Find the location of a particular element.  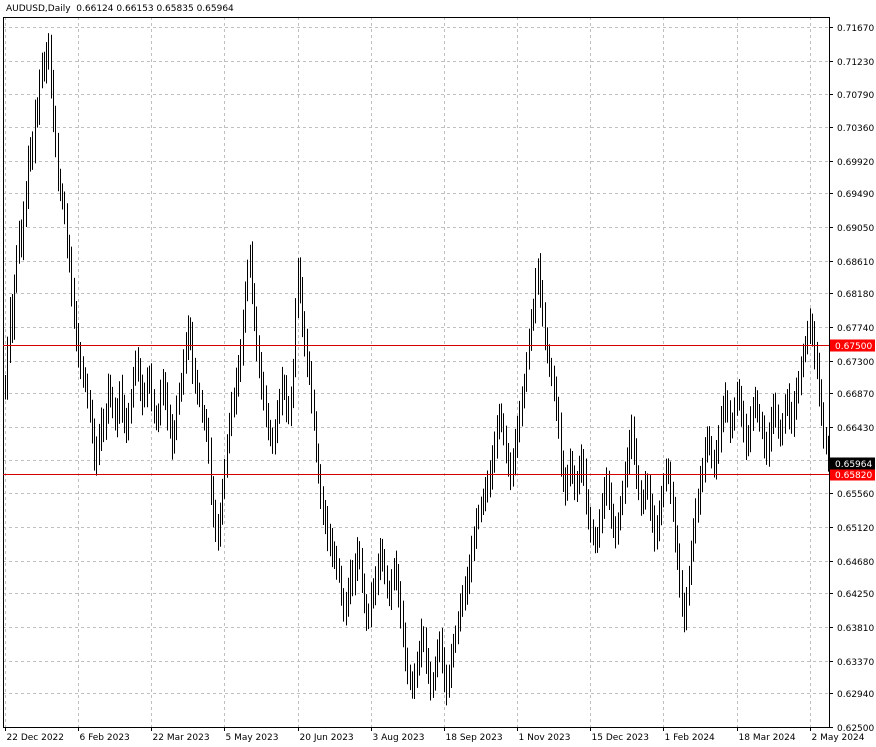

x-tick-label: 3 Aug 2023 is located at coordinates (399, 738).